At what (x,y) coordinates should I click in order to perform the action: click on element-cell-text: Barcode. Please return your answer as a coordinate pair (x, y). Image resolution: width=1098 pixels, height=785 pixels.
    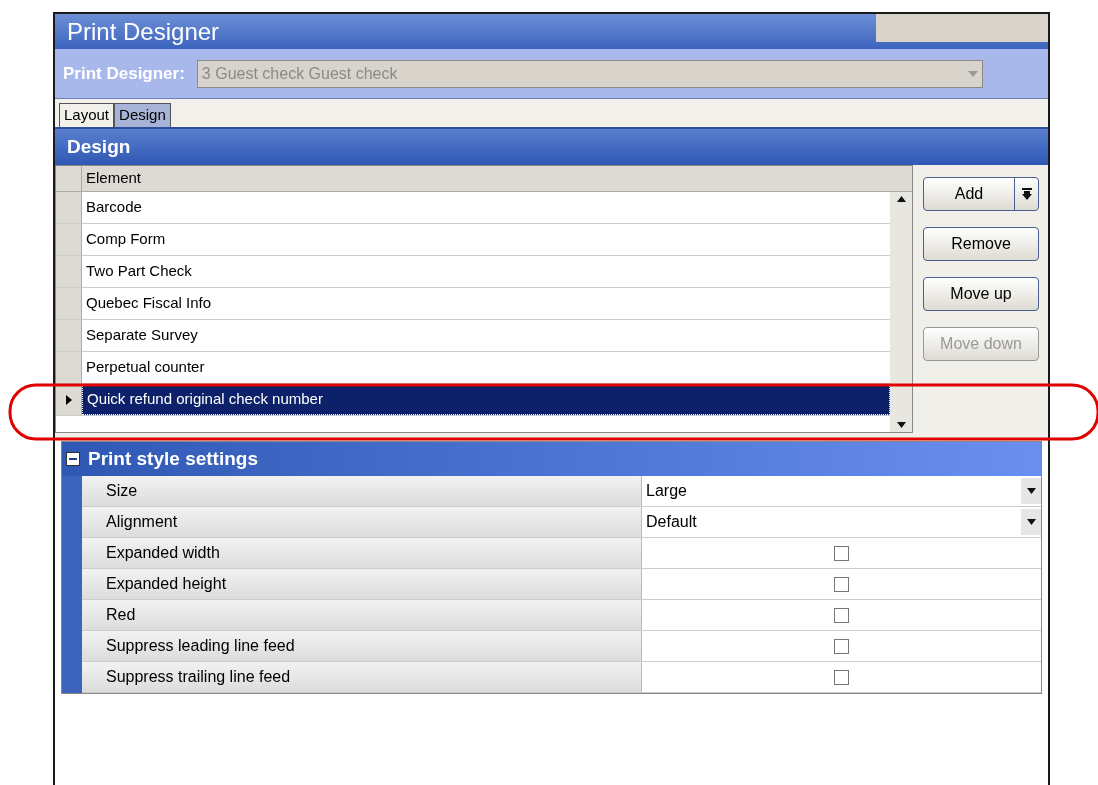
    Looking at the image, I should click on (114, 207).